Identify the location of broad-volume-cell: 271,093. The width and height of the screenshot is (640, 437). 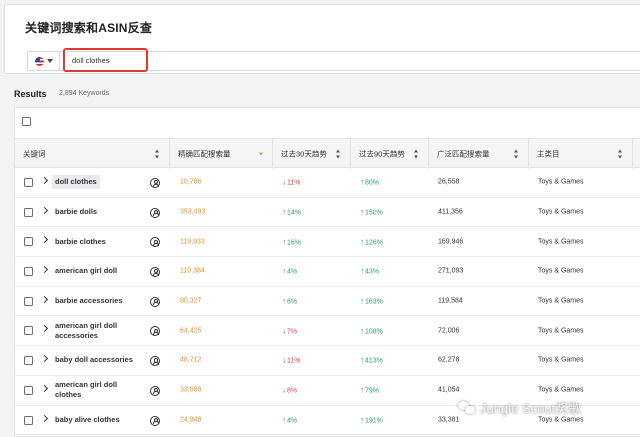
(451, 271).